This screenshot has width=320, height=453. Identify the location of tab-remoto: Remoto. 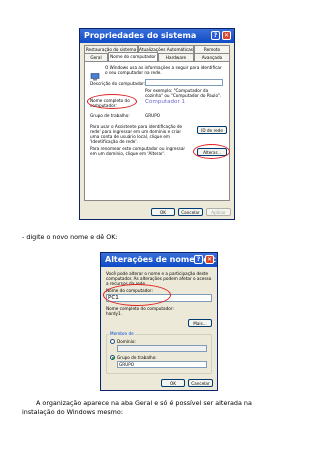
(212, 49).